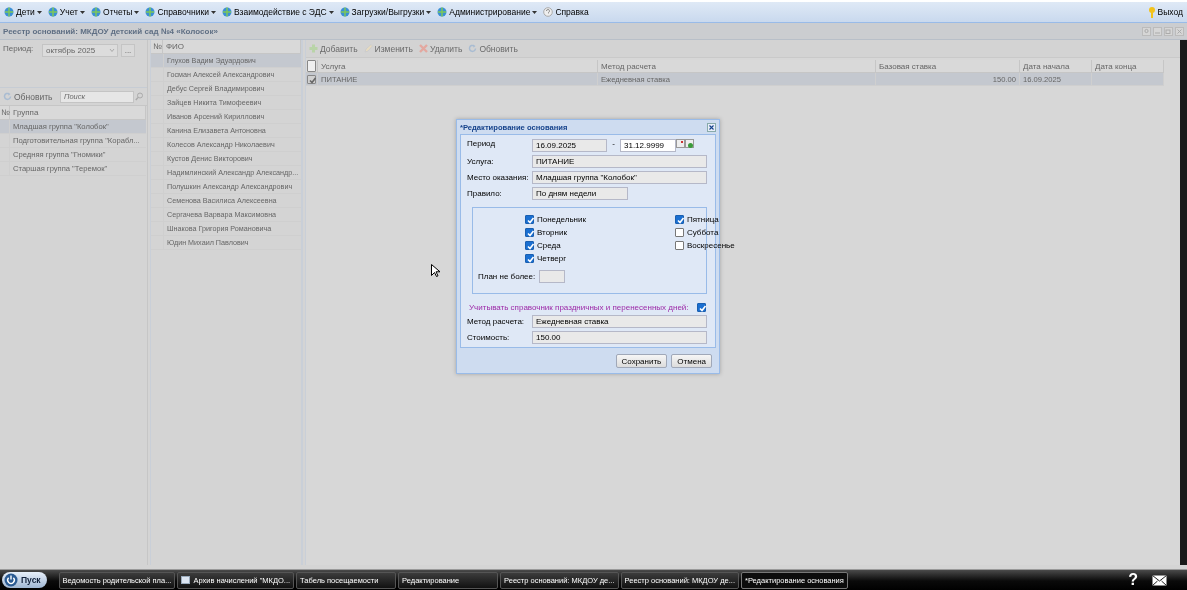 This screenshot has height=590, width=1187. Describe the element at coordinates (78, 112) in the screenshot. I see `column-header: Группа` at that location.